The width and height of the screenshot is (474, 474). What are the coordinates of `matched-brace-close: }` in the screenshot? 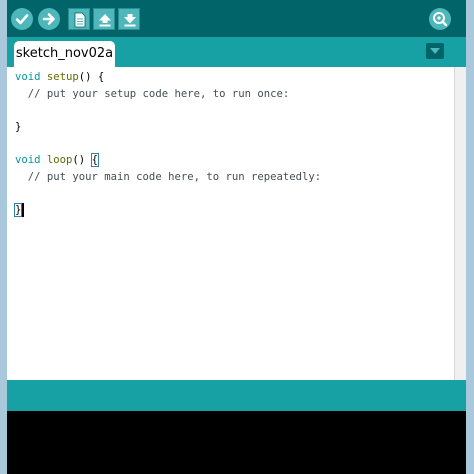 It's located at (18, 209).